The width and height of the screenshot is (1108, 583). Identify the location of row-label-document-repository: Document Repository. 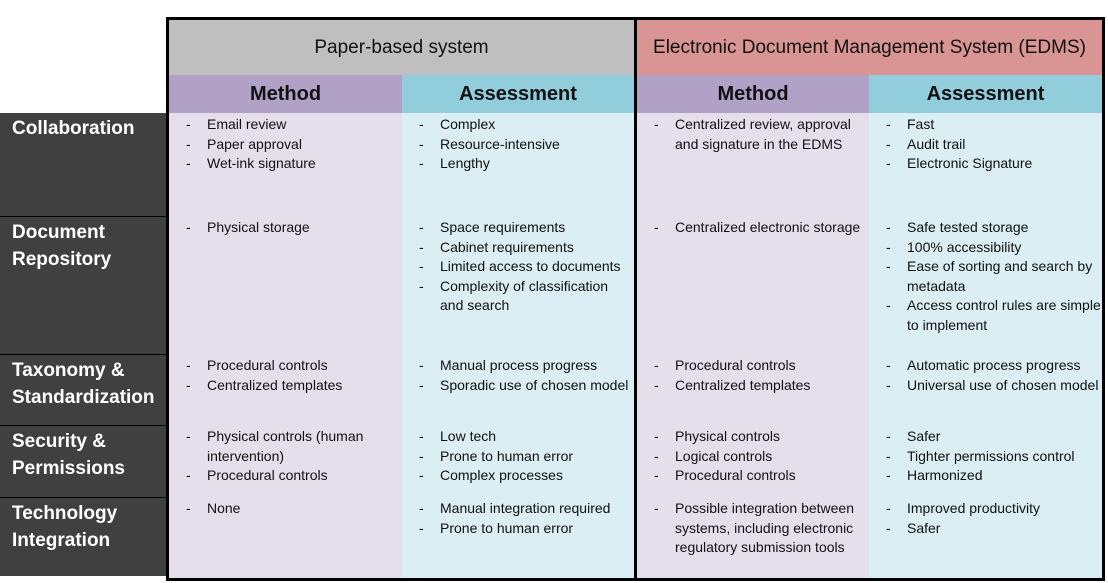
(83, 286).